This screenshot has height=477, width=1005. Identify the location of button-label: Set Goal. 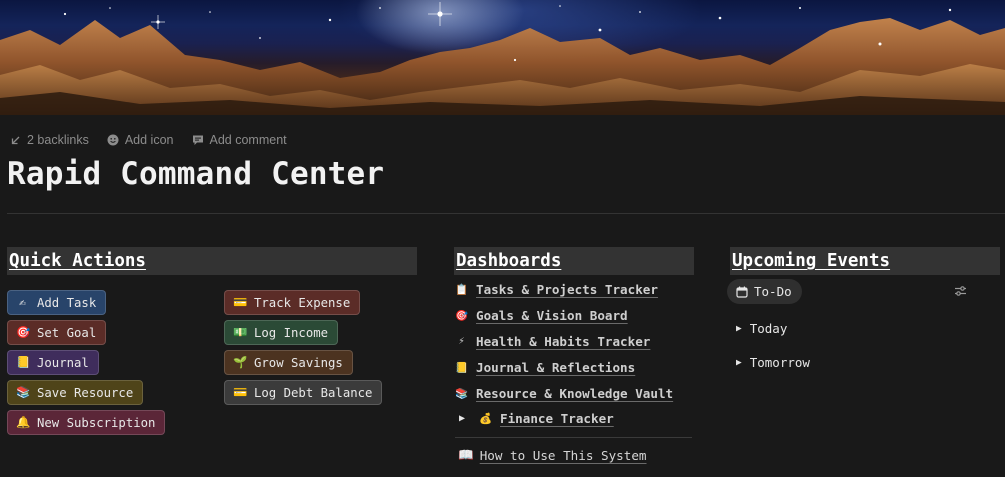
(67, 332).